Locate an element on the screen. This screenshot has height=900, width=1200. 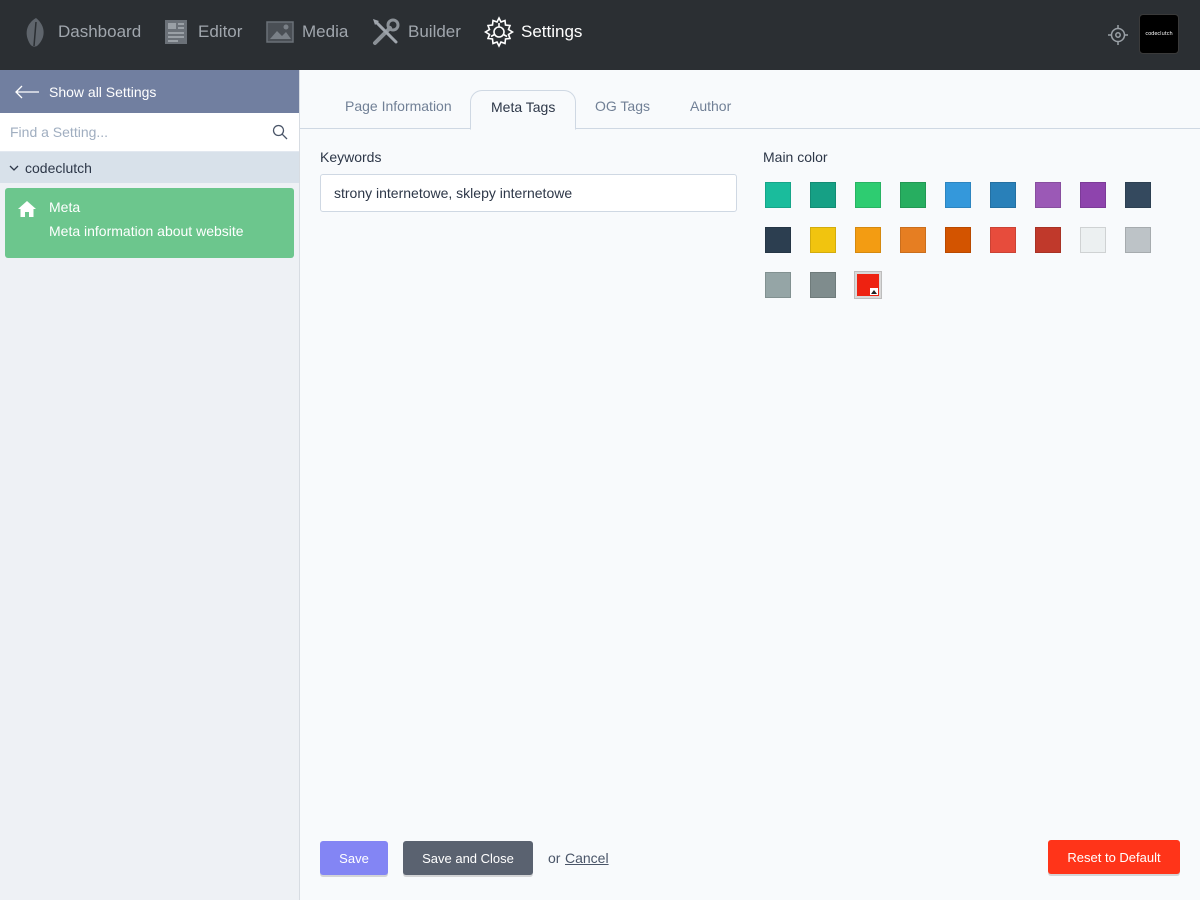
nav-editor: Editor is located at coordinates (201, 32).